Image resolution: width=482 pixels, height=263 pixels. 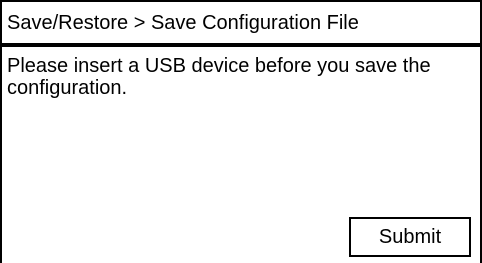 I want to click on submit-button: Submit, so click(x=410, y=237).